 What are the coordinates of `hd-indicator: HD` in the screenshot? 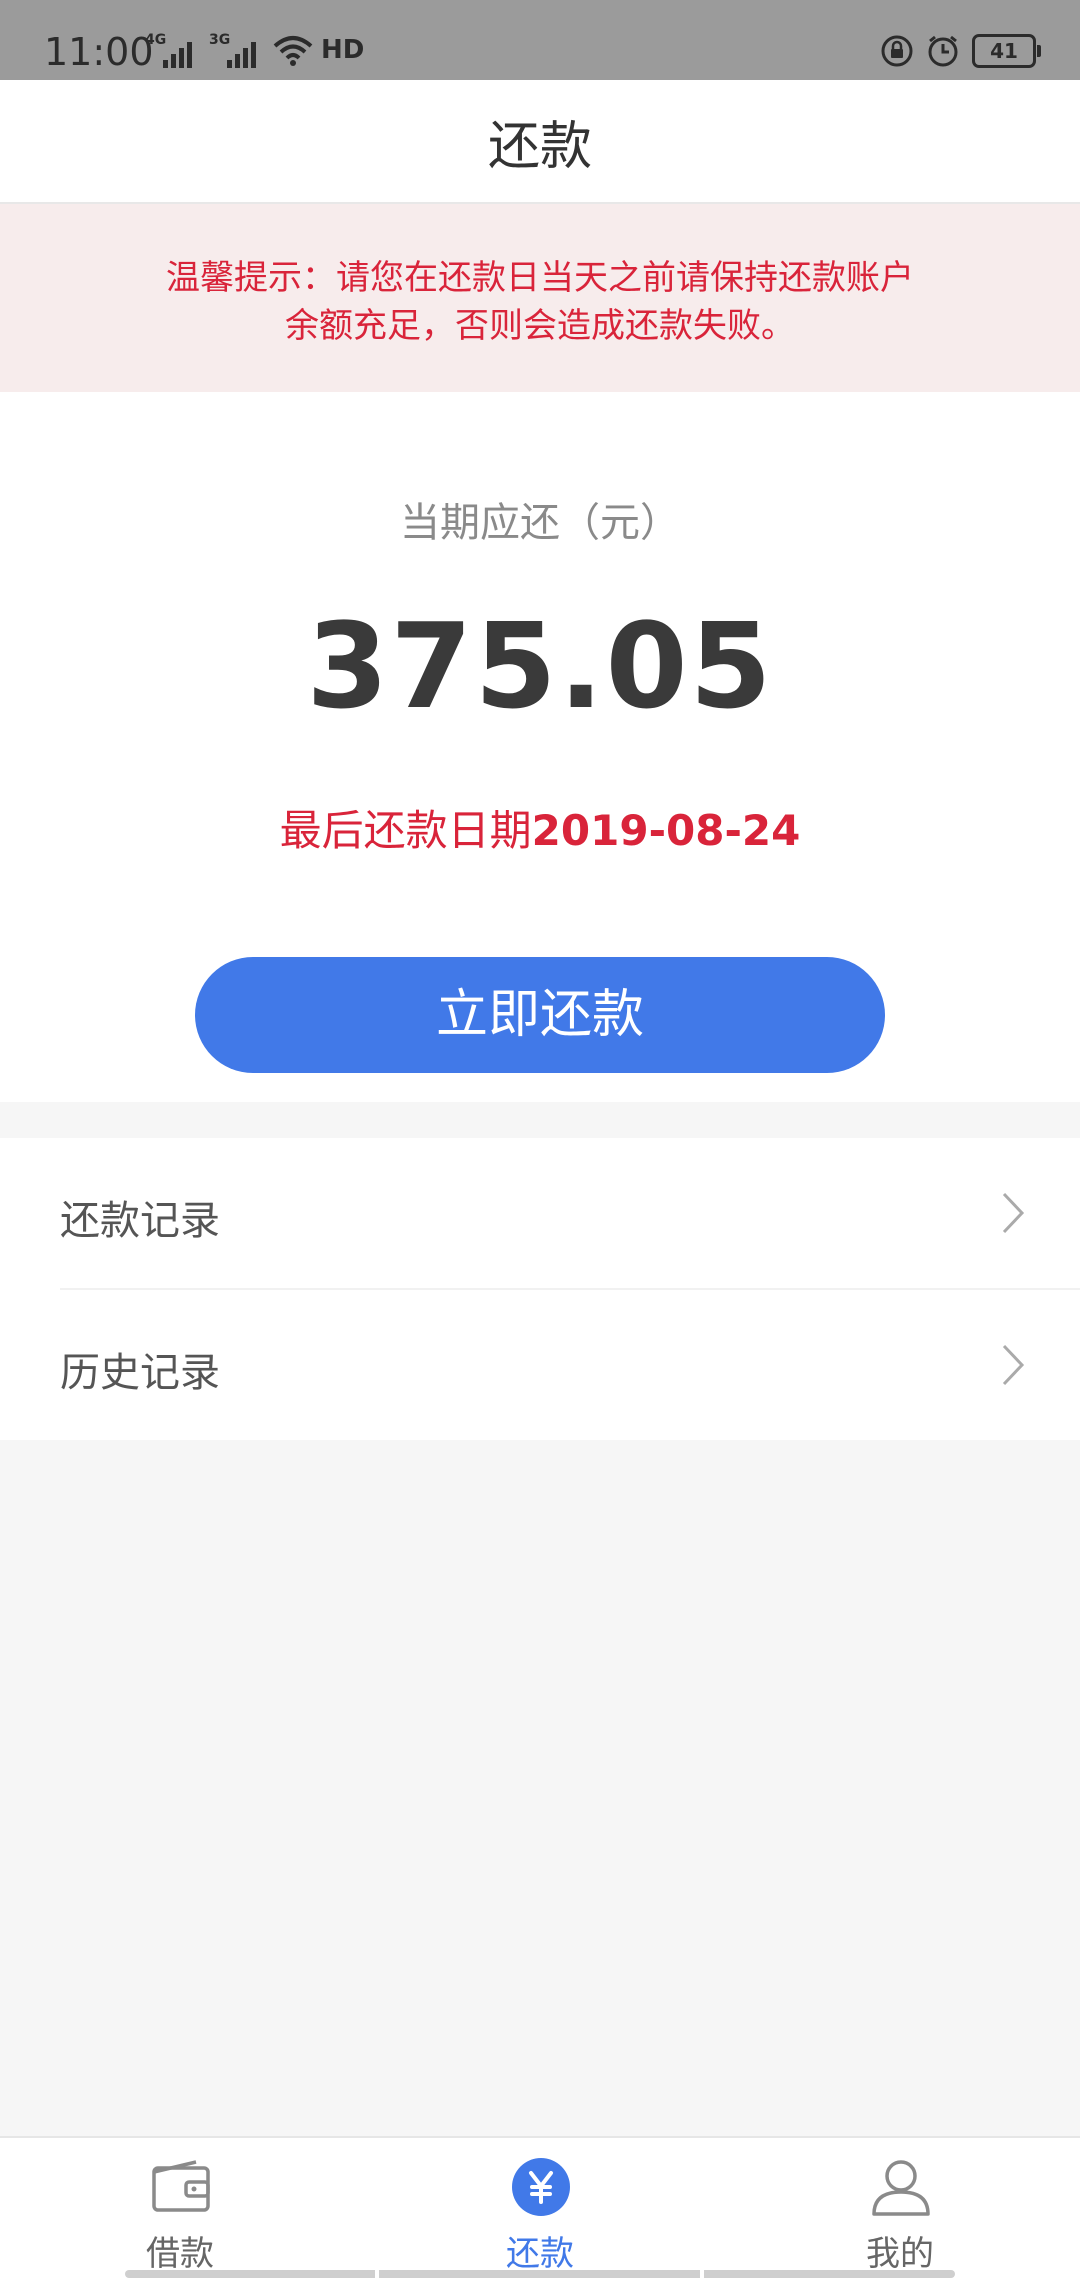 It's located at (343, 50).